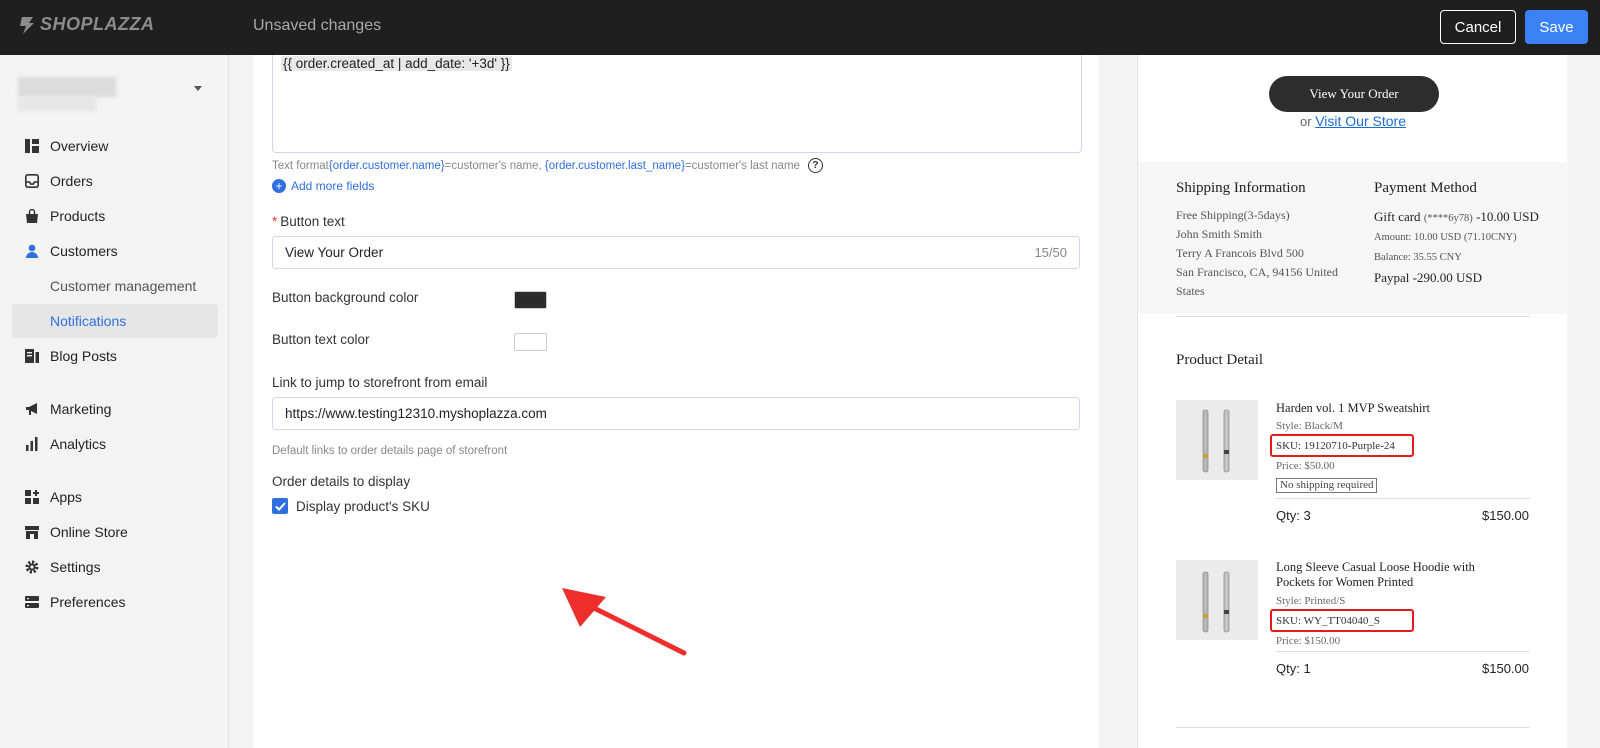 The image size is (1600, 748). What do you see at coordinates (676, 252) in the screenshot?
I see `button-text-input: View Your Order 15/50` at bounding box center [676, 252].